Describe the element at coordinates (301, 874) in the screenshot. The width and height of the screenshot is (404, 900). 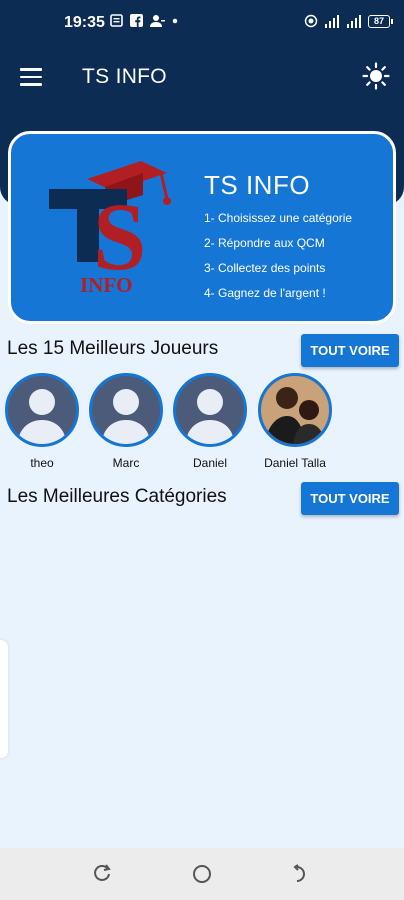
I see `back-icon` at that location.